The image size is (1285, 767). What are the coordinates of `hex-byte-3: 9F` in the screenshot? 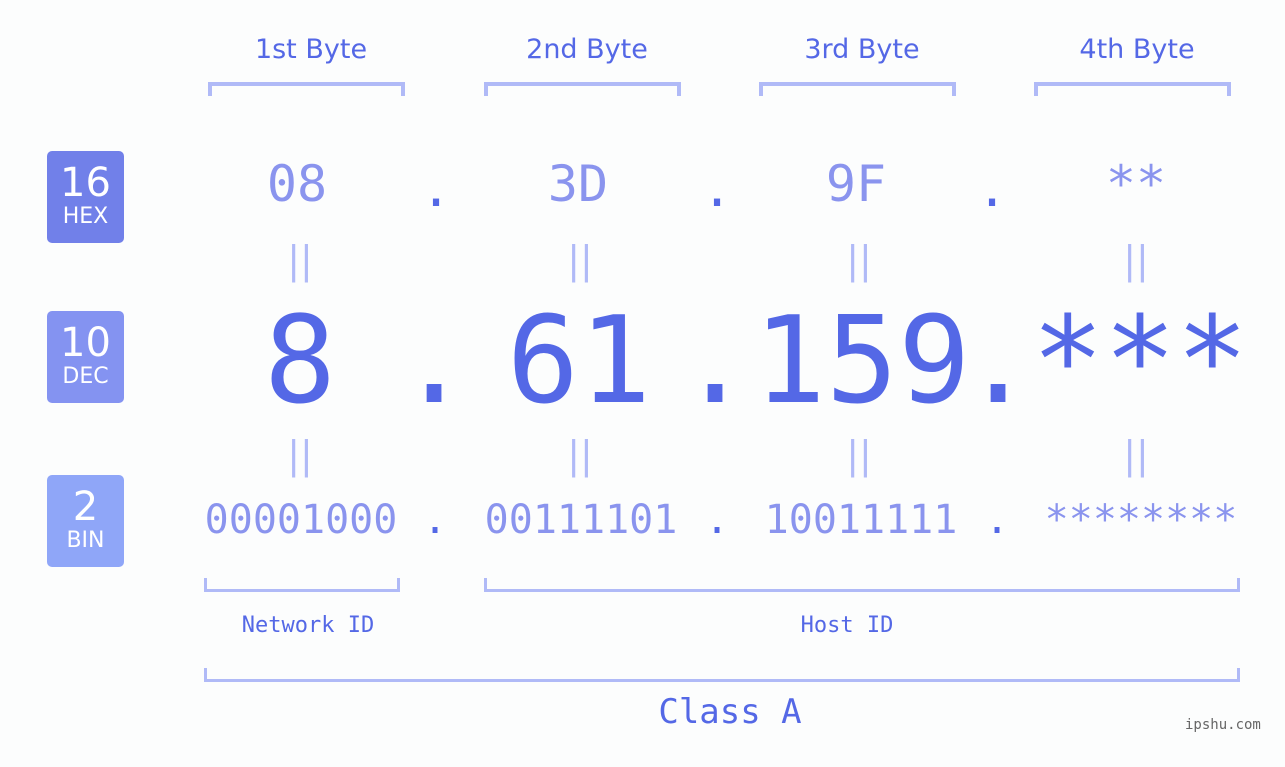 It's located at (856, 184).